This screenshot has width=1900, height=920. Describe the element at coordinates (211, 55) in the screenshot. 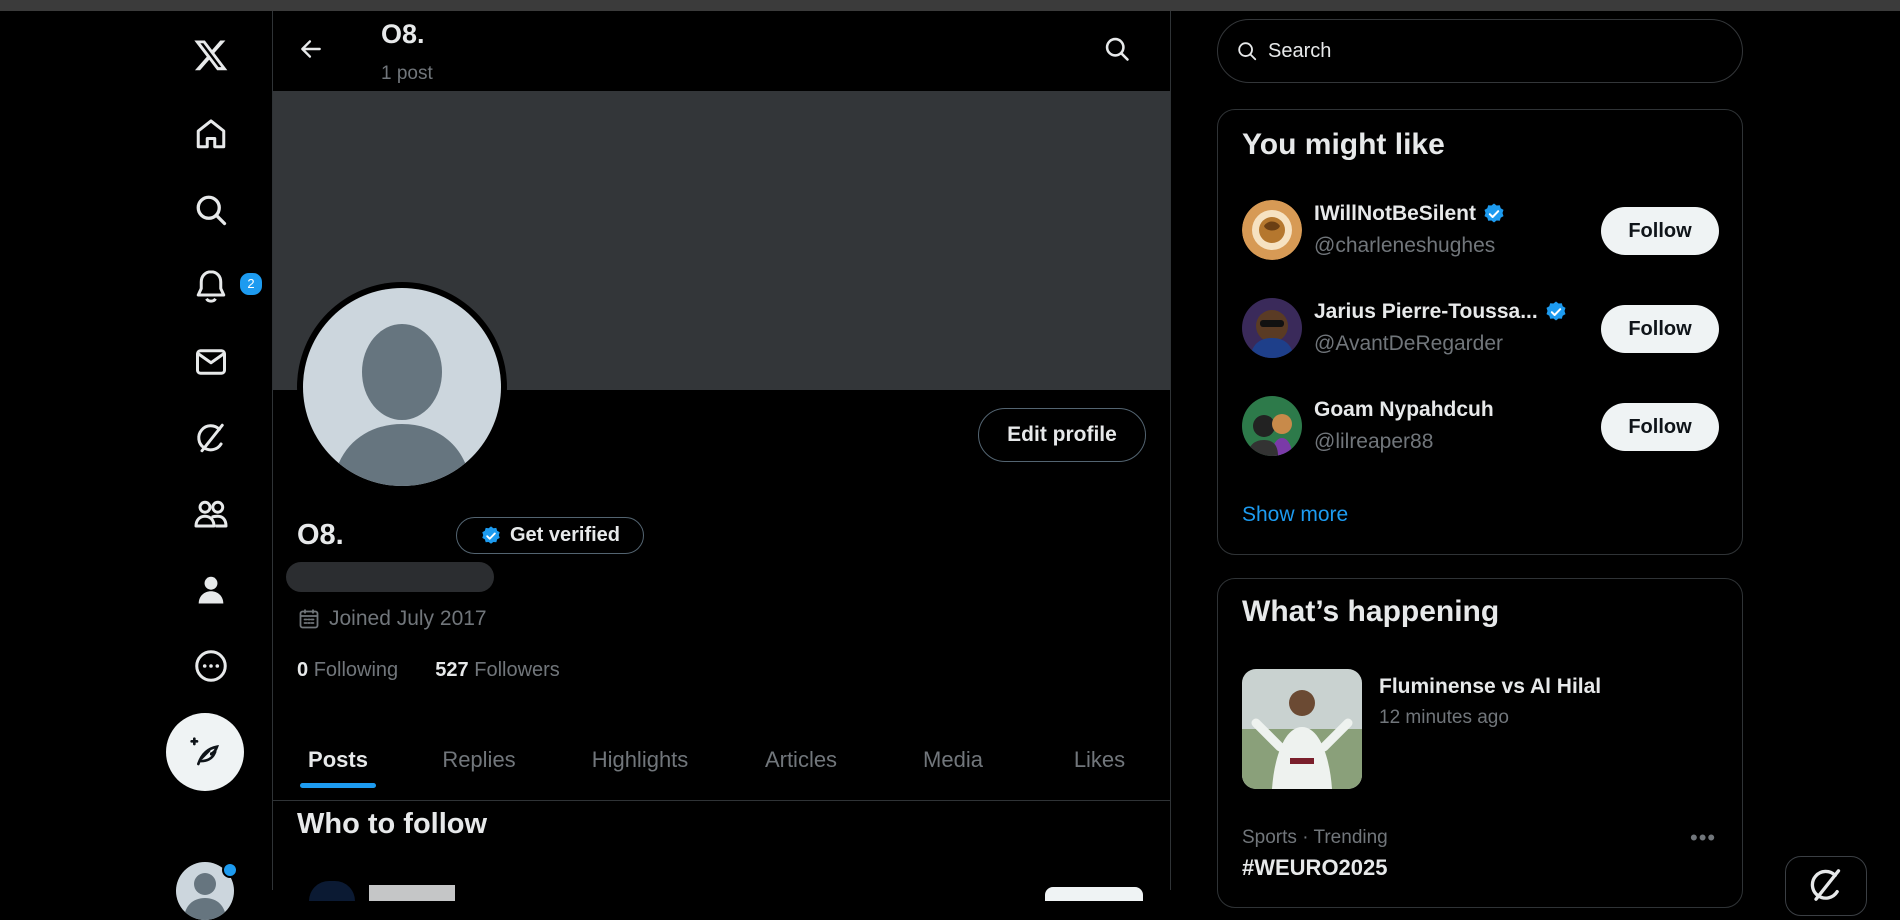

I see `x-logo-icon` at that location.